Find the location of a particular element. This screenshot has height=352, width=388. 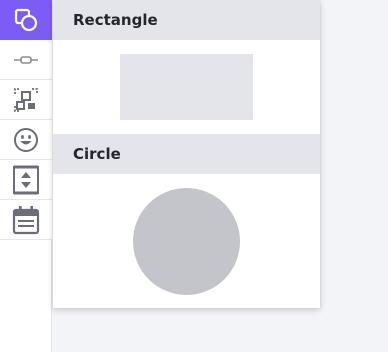

section-header-circle: Circle is located at coordinates (186, 154).